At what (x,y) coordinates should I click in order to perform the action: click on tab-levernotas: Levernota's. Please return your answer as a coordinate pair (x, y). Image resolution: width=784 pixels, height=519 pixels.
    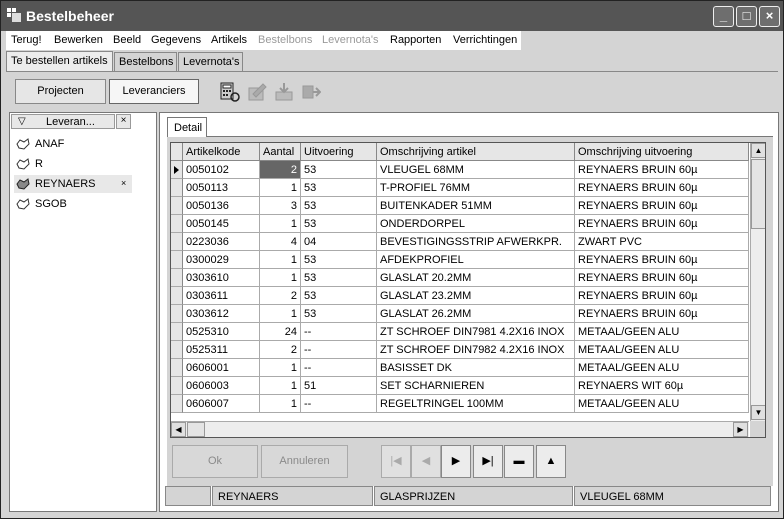
    Looking at the image, I should click on (210, 62).